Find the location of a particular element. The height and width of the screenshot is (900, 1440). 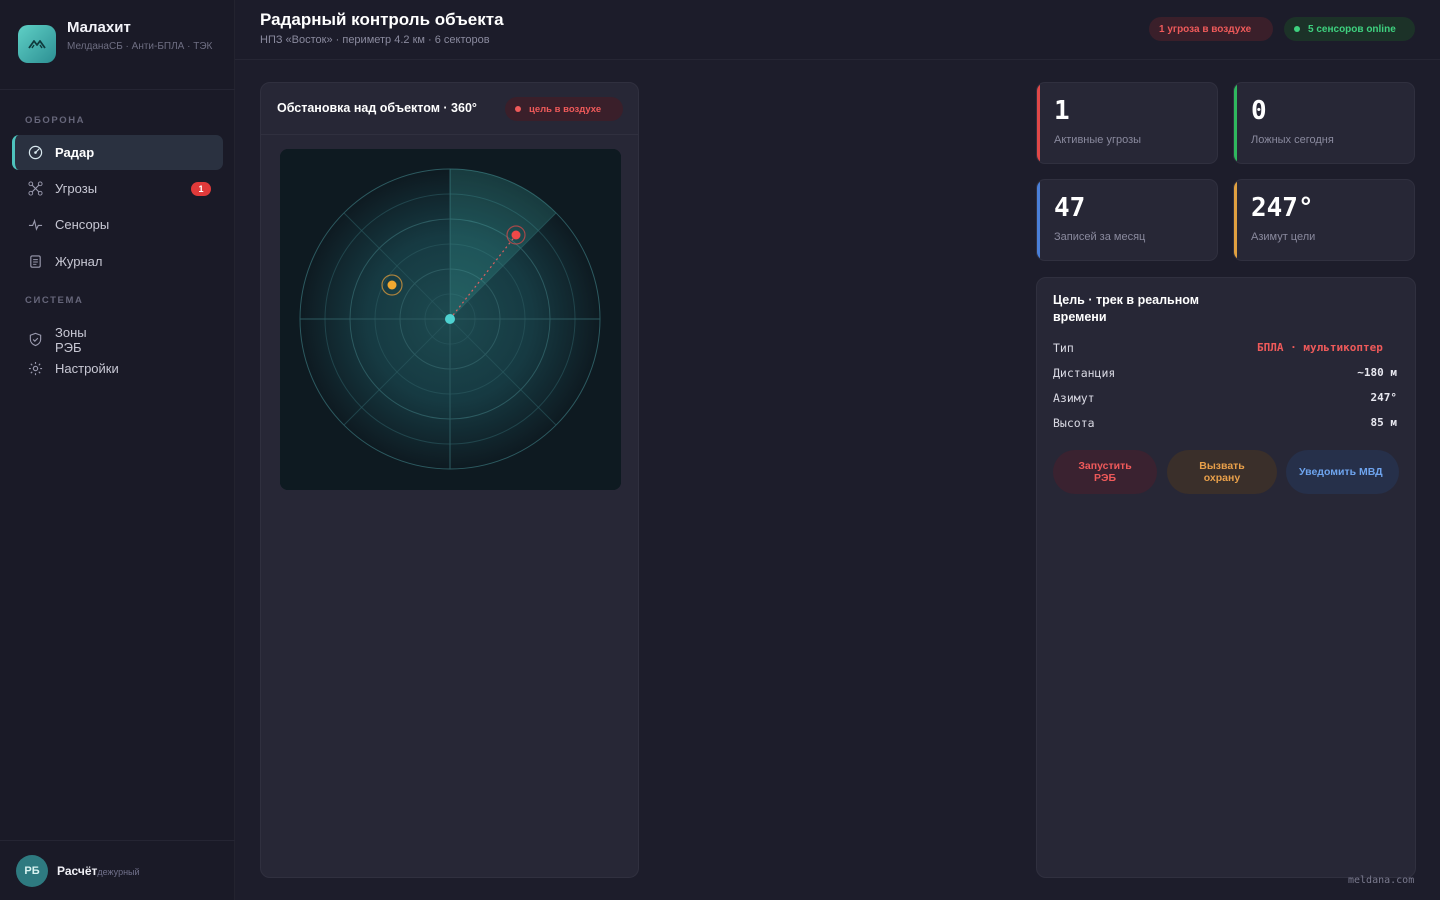

stat-records-month: 47 Записей за месяц is located at coordinates (1127, 220).